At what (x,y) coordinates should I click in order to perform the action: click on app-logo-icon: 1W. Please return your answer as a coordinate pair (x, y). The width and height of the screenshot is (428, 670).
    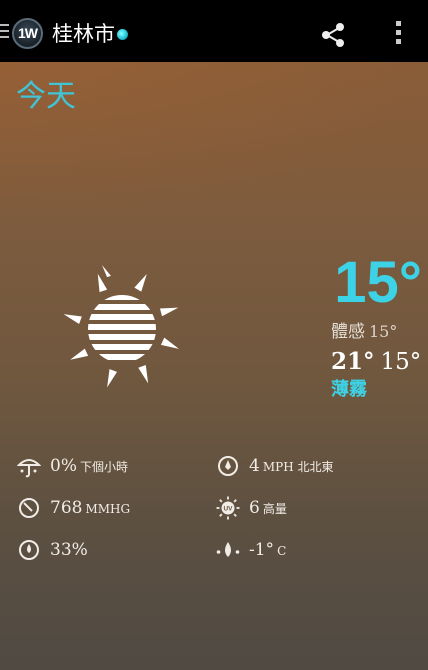
    Looking at the image, I should click on (27, 33).